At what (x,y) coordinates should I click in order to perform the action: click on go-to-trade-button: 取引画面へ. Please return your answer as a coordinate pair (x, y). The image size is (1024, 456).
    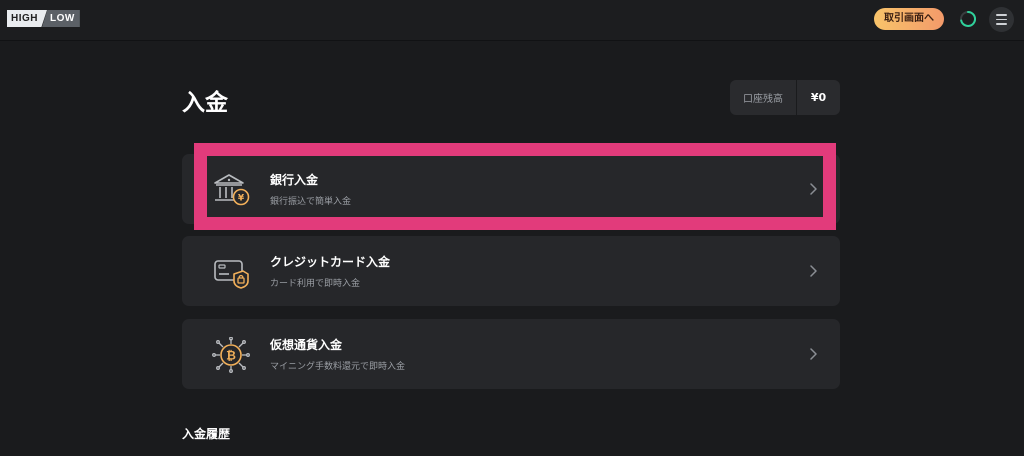
    Looking at the image, I should click on (909, 19).